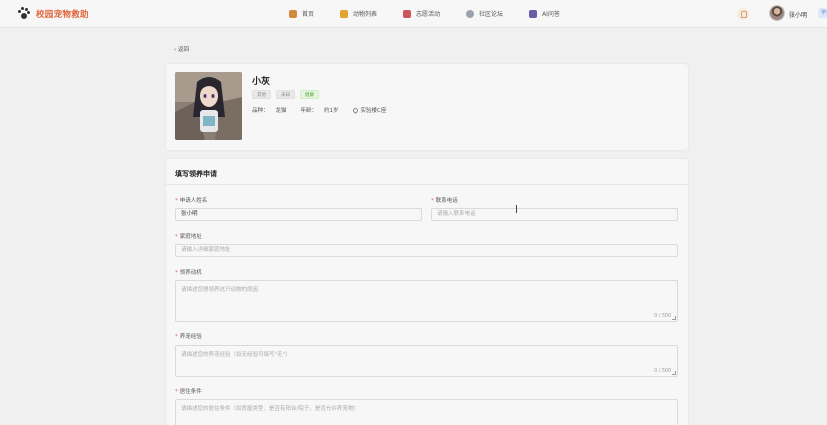 The image size is (827, 425). What do you see at coordinates (261, 82) in the screenshot?
I see `pet-name: 小灰` at bounding box center [261, 82].